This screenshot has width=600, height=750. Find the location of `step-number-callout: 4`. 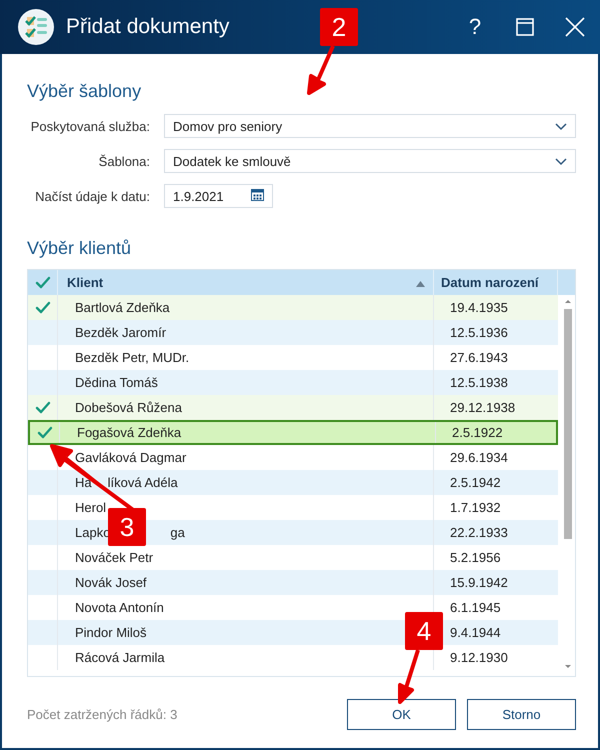

step-number-callout: 4 is located at coordinates (424, 631).